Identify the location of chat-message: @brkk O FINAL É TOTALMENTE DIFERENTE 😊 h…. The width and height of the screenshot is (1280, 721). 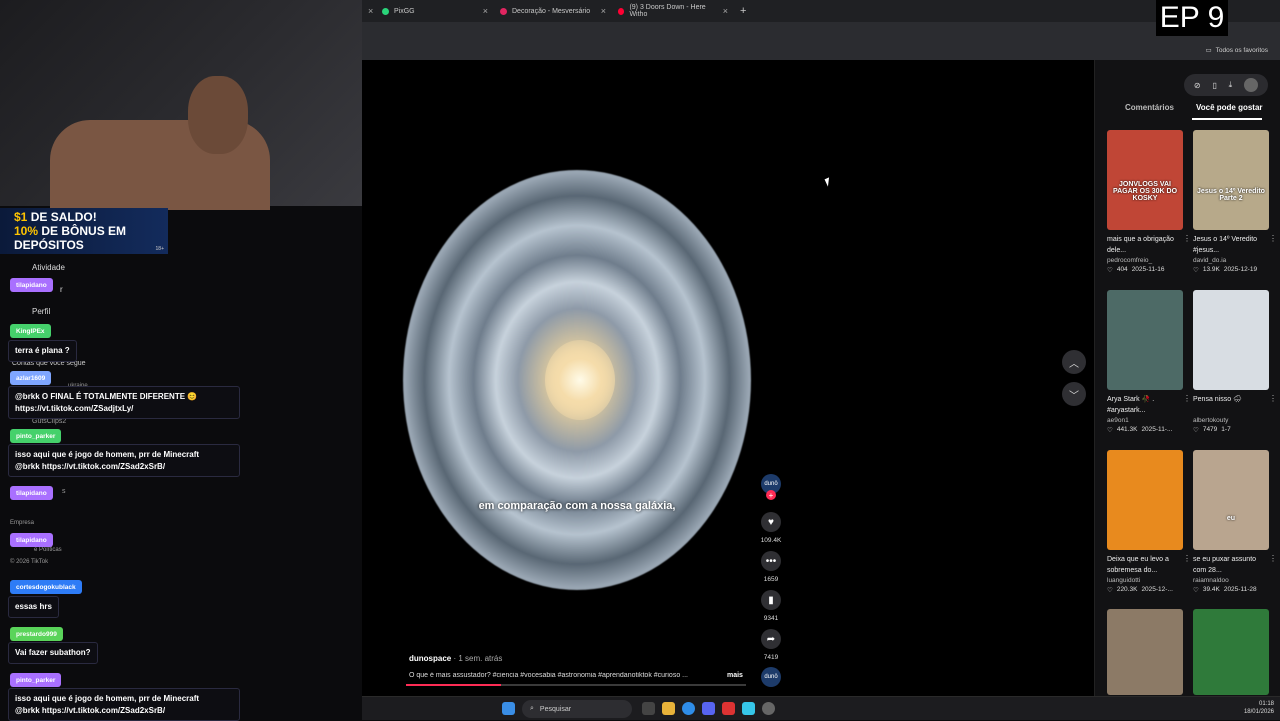
(124, 403).